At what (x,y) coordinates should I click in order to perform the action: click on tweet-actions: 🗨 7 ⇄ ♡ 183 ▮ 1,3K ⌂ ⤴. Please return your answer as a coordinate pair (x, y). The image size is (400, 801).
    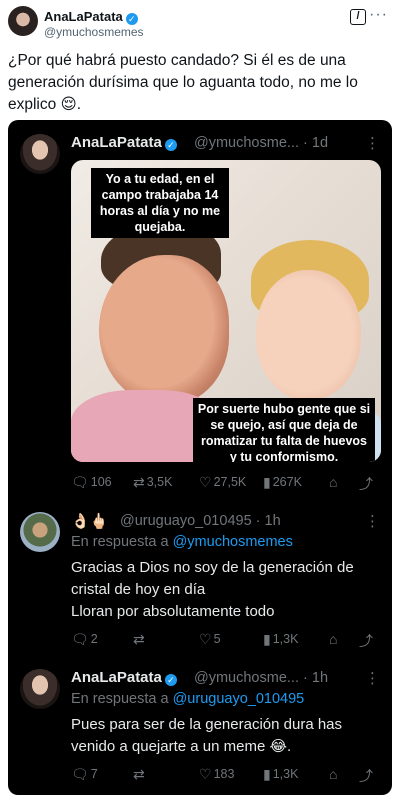
    Looking at the image, I should click on (227, 776).